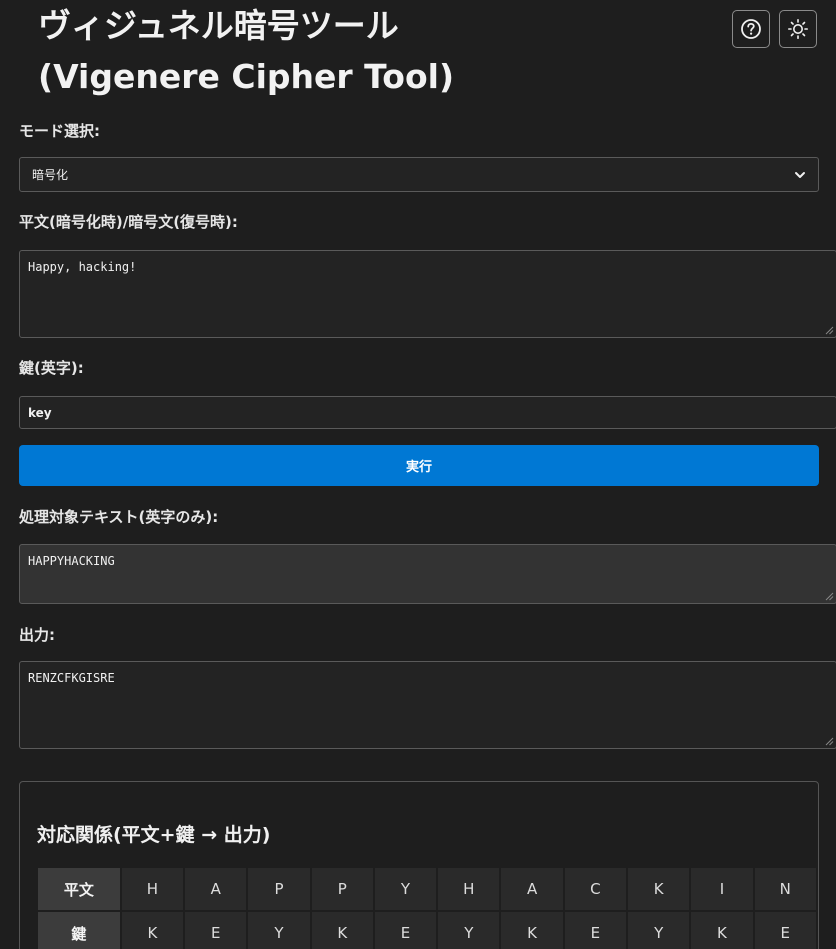 The image size is (836, 949). I want to click on output-textarea-value: RENZCFKGISRE, so click(71, 678).